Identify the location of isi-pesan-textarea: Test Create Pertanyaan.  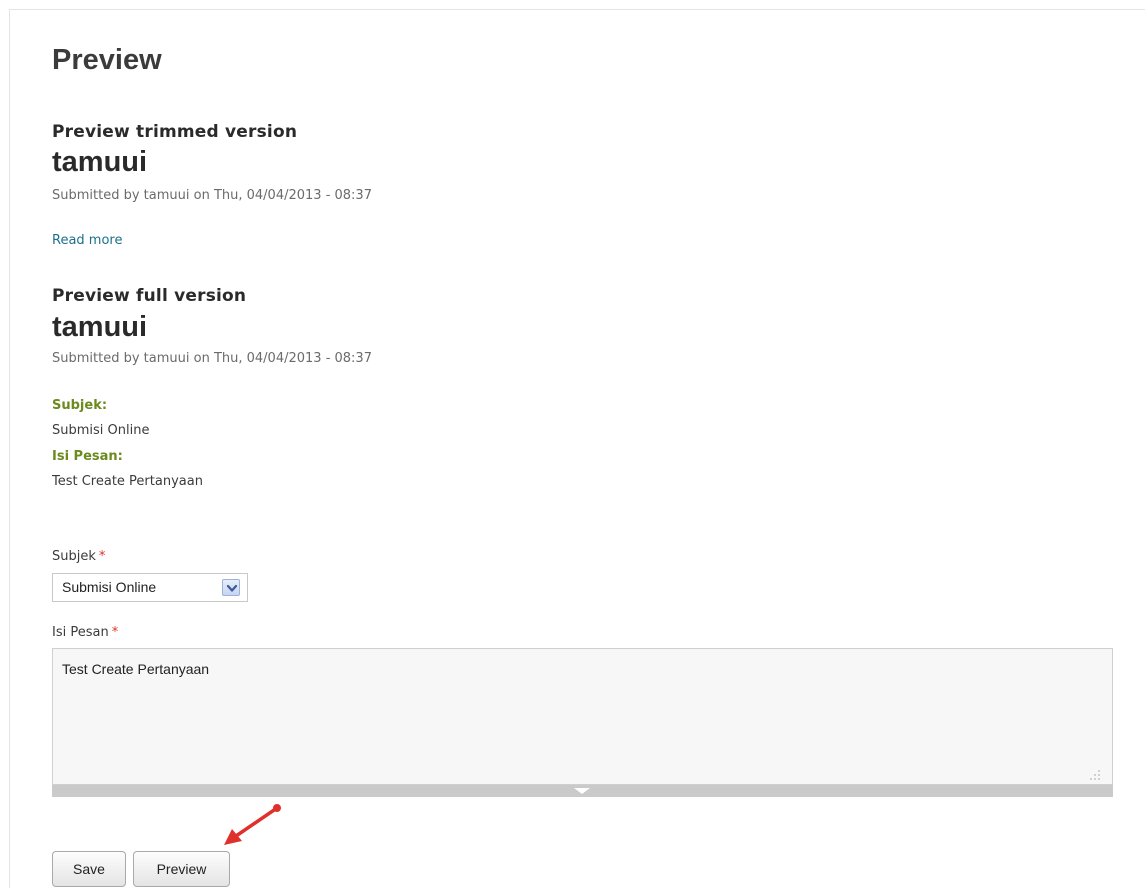
(582, 716).